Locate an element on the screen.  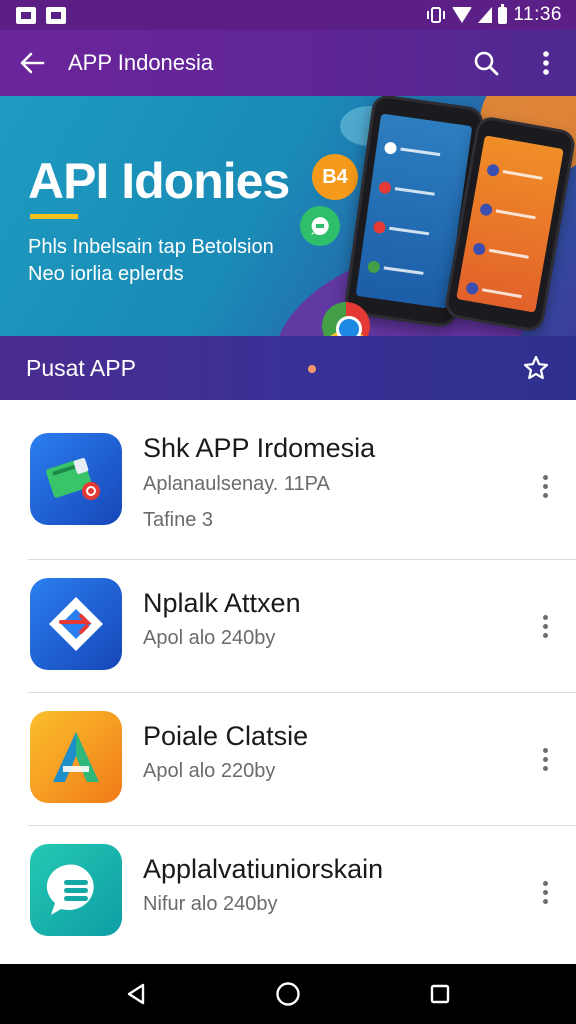
banner-underline is located at coordinates (54, 216).